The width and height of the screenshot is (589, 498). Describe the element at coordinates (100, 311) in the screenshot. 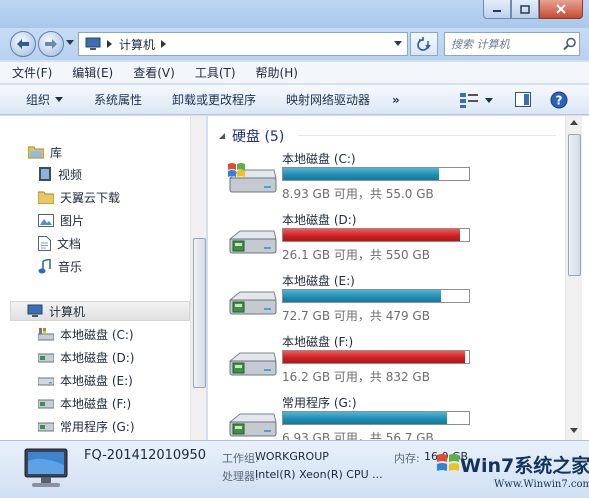

I see `nav-computer: 计算机` at that location.